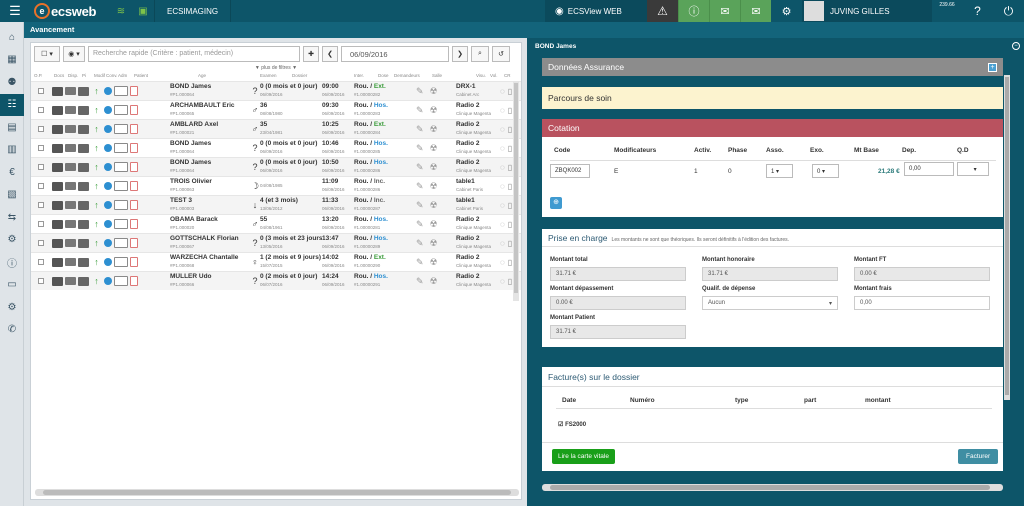  Describe the element at coordinates (454, 77) in the screenshot. I see `column-header: Salle` at that location.